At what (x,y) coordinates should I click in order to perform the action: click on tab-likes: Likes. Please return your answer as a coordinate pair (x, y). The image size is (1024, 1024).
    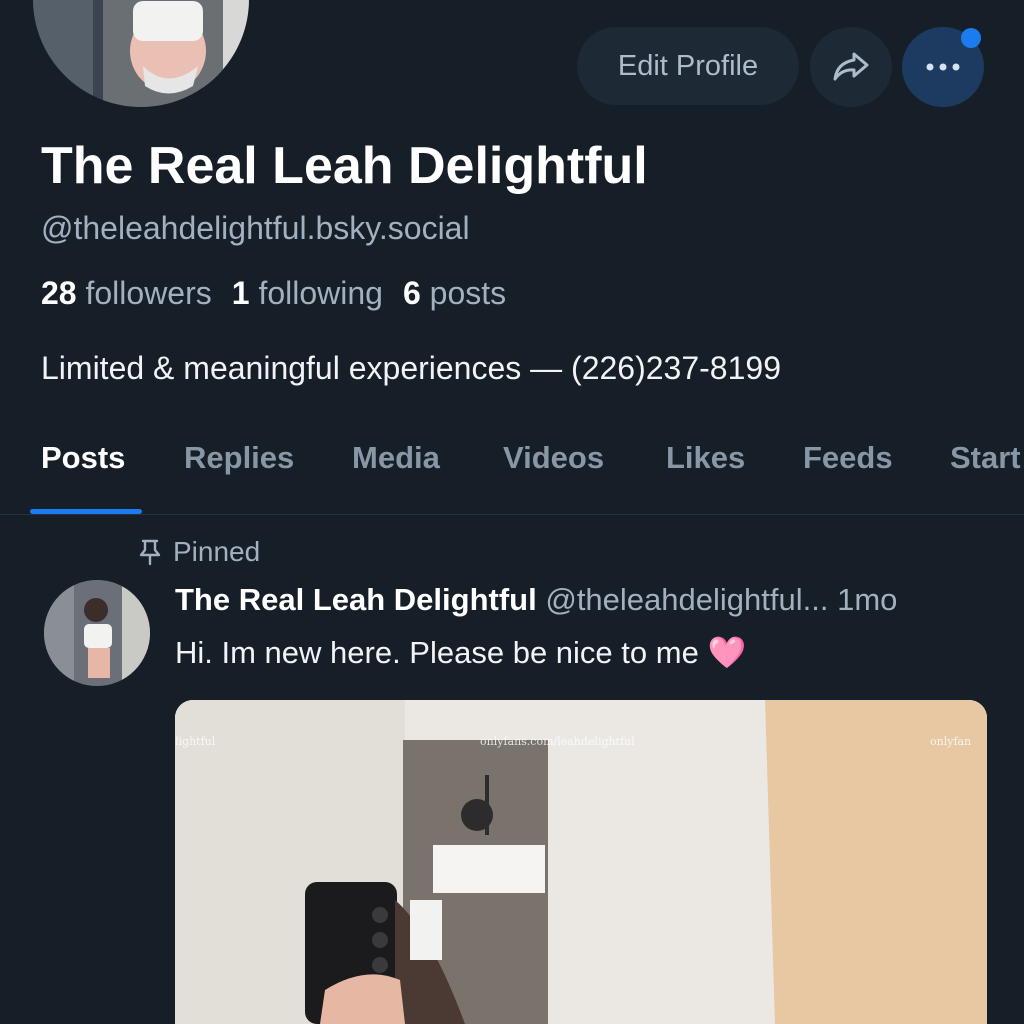
    Looking at the image, I should click on (705, 458).